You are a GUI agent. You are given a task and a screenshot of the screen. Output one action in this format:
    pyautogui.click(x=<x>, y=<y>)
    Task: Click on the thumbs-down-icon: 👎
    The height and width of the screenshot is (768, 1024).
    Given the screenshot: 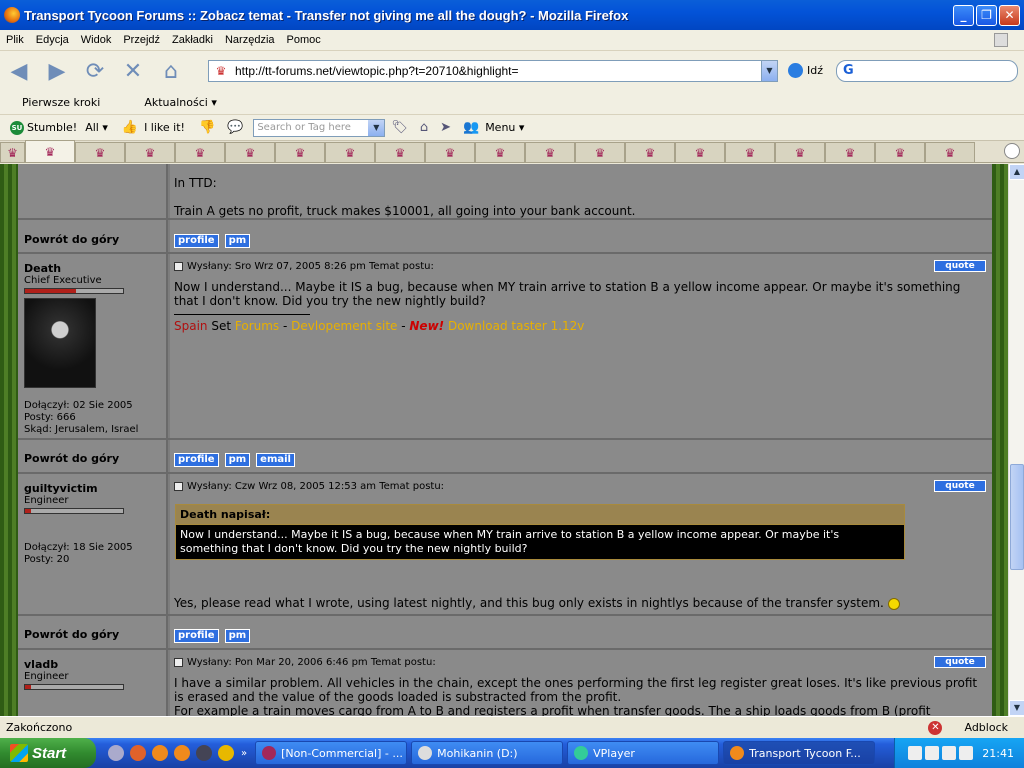 What is the action you would take?
    pyautogui.click(x=207, y=127)
    